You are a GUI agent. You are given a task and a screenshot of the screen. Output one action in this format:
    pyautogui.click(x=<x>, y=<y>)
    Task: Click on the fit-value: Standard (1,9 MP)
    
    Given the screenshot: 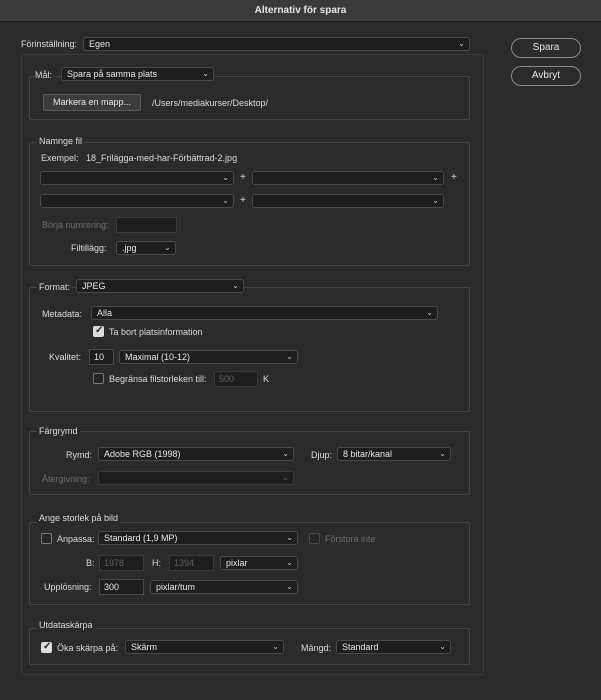 What is the action you would take?
    pyautogui.click(x=141, y=538)
    